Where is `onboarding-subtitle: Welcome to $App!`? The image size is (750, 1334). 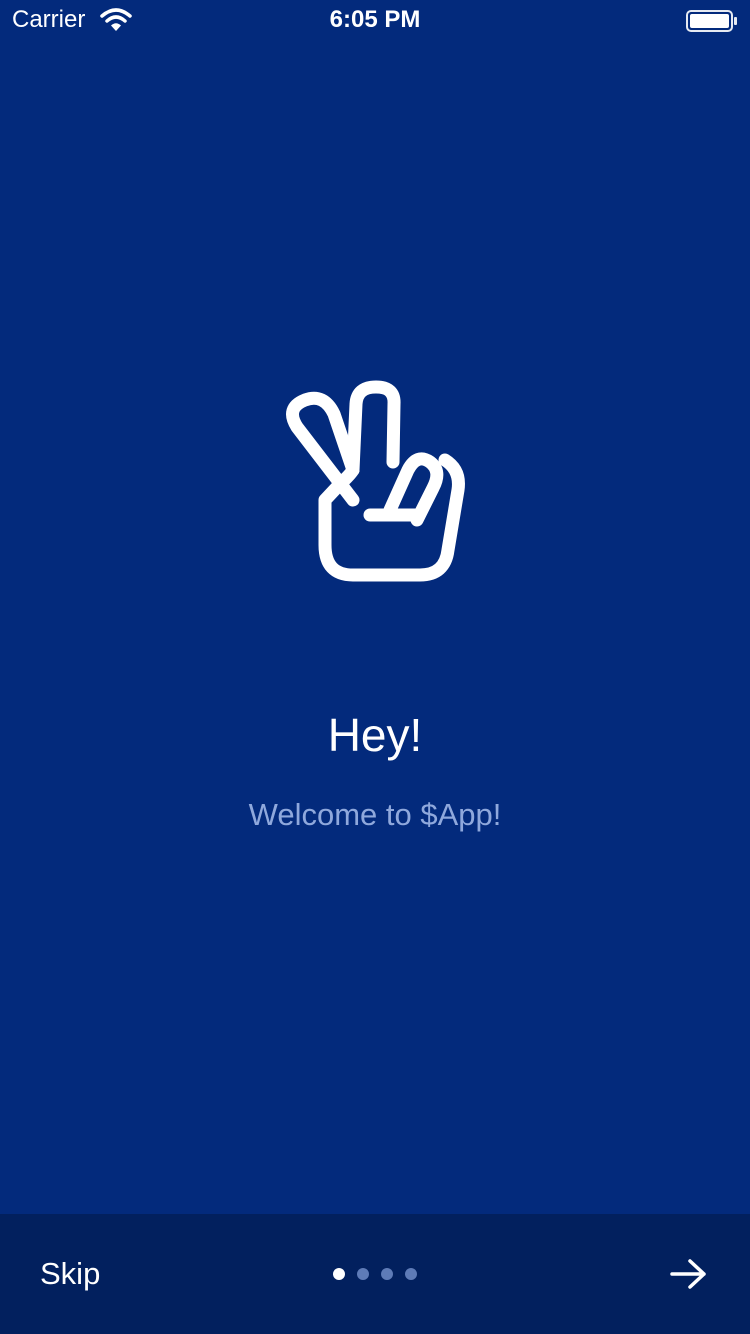 onboarding-subtitle: Welcome to $App! is located at coordinates (375, 814).